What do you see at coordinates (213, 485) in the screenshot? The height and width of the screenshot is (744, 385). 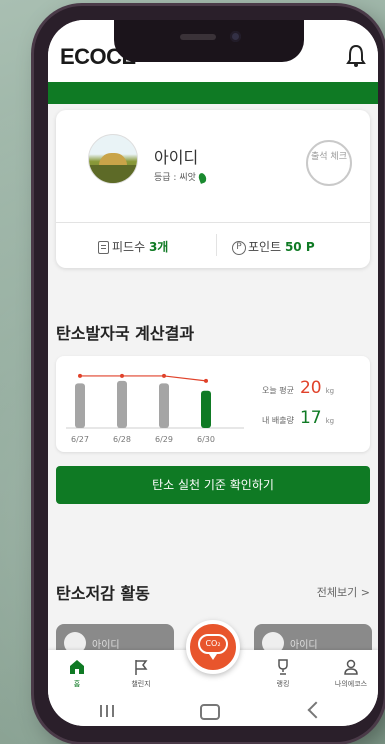 I see `check-criteria-button: 탄소 실천 기준 확인하기` at bounding box center [213, 485].